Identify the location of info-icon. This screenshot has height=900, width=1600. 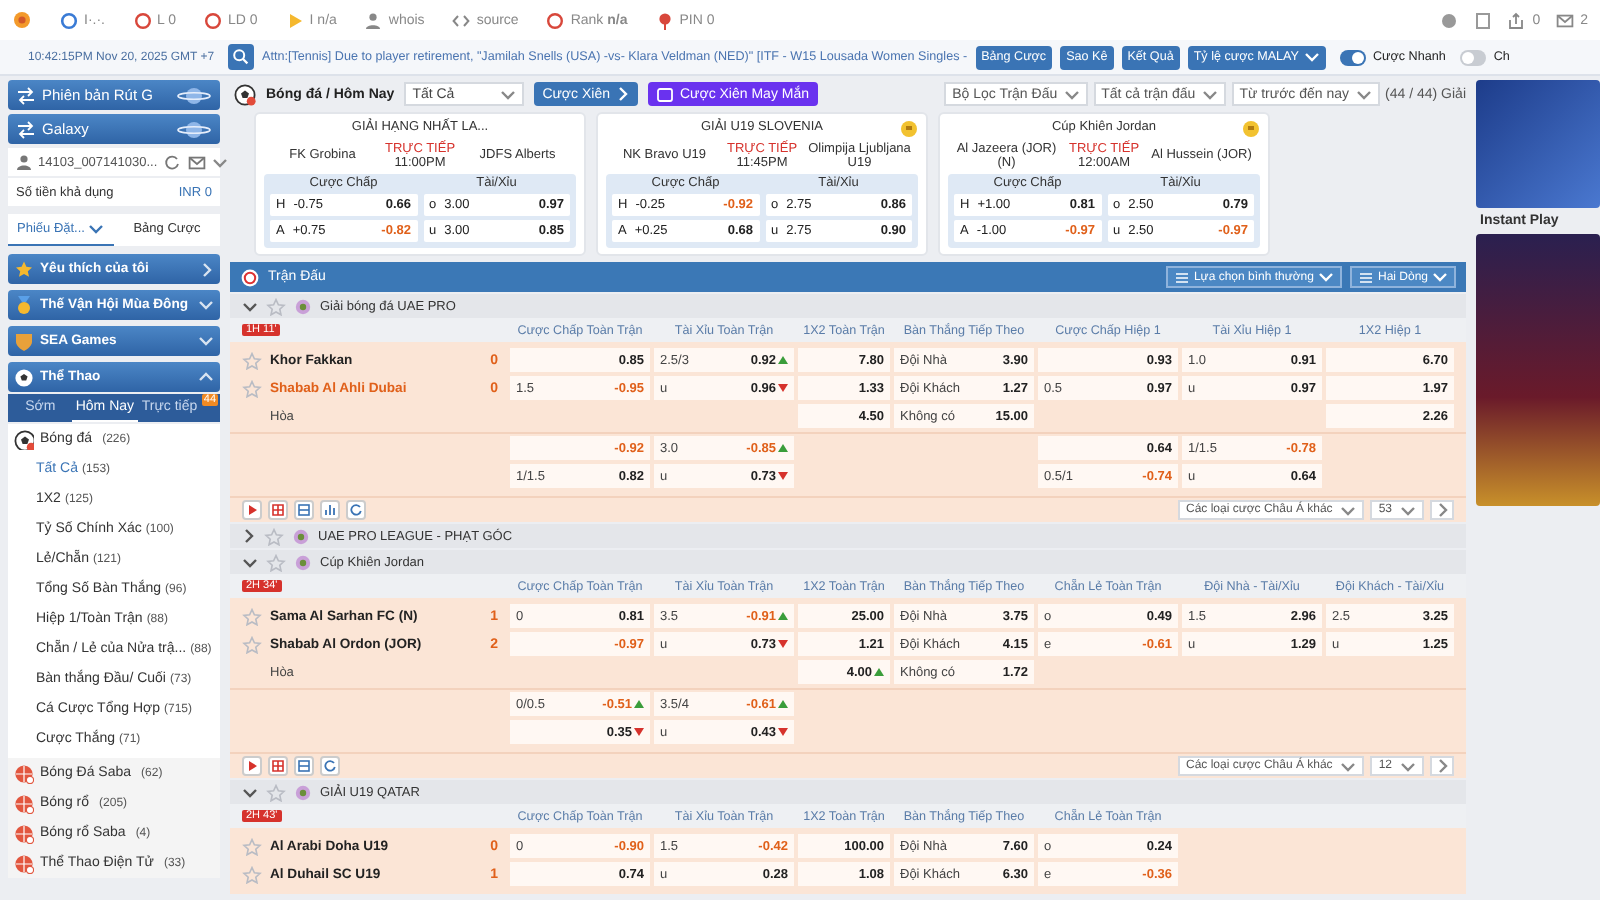
(1449, 20).